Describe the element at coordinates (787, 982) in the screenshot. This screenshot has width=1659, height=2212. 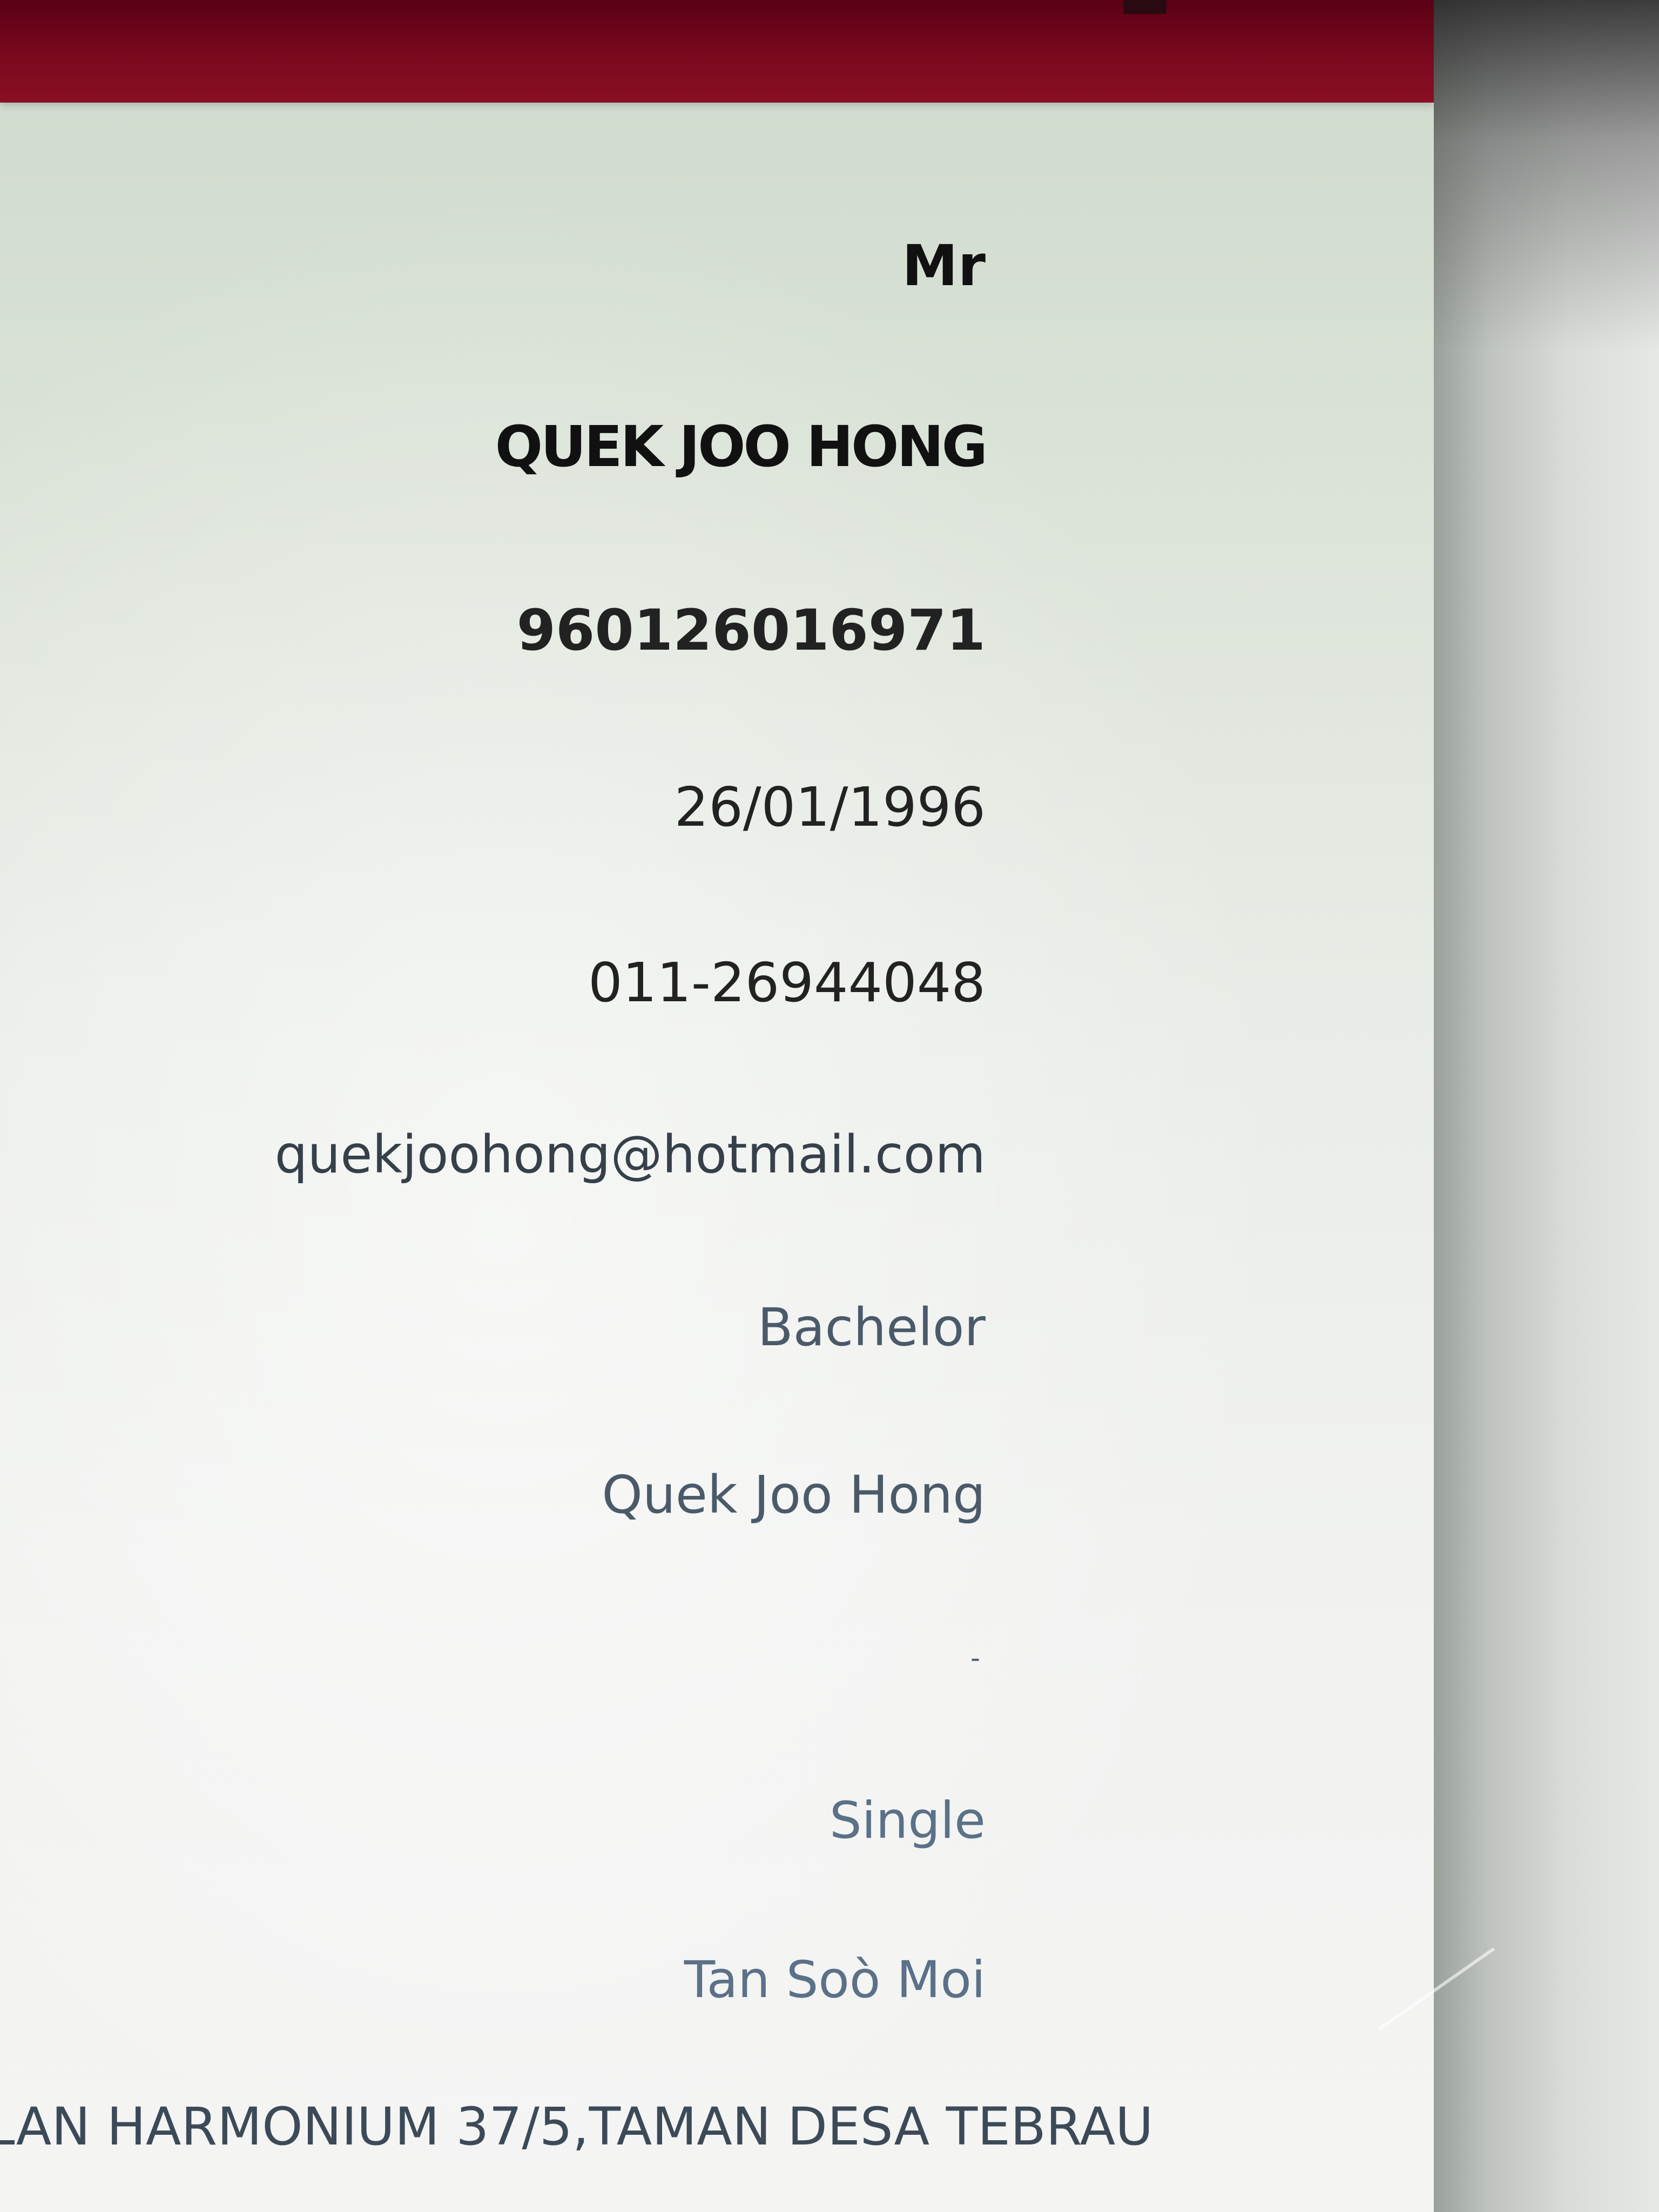
I see `phone-value: 011-26944048` at that location.